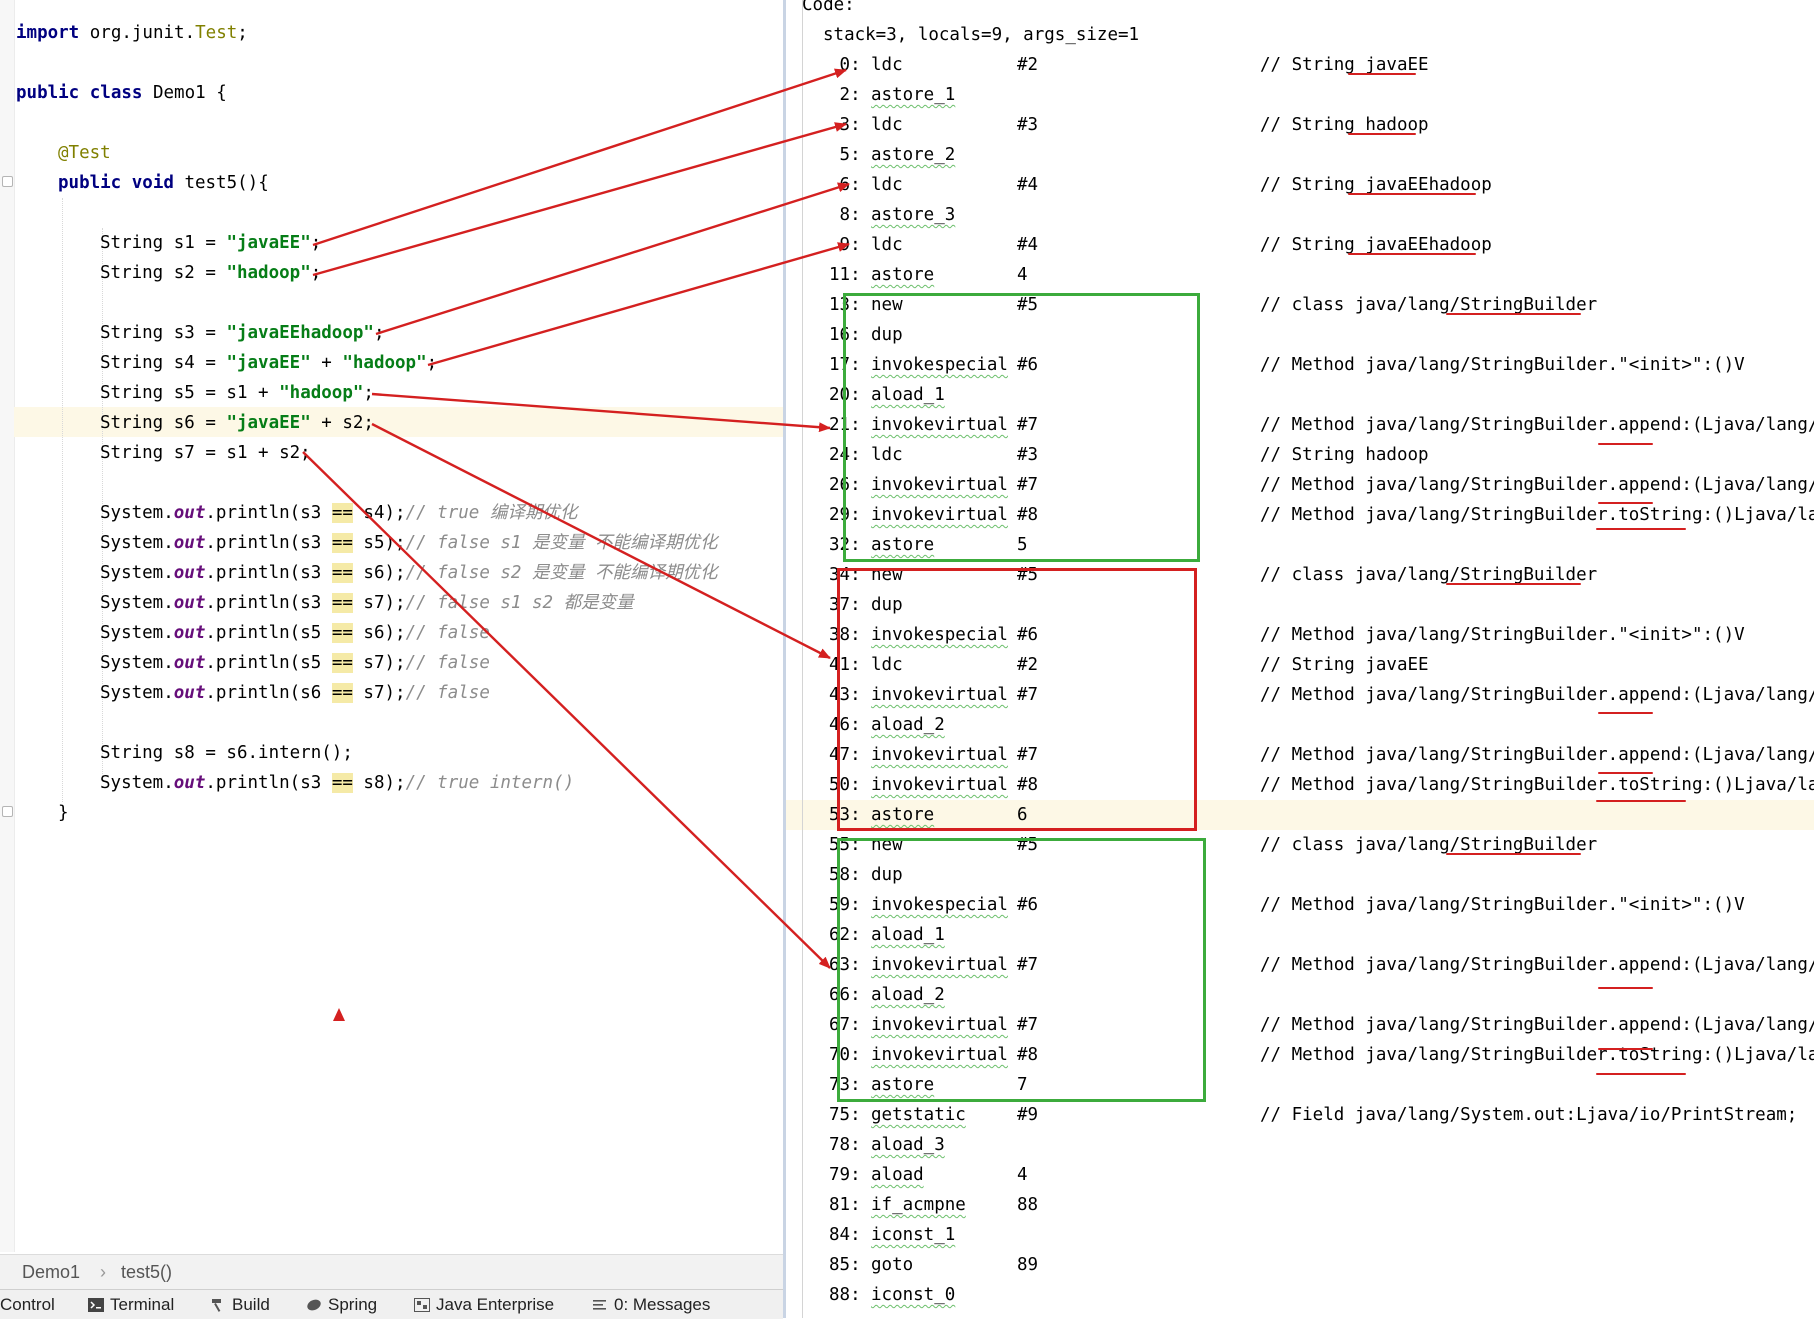  What do you see at coordinates (1308, 95) in the screenshot?
I see `bytecode-row: 2: astore_1` at bounding box center [1308, 95].